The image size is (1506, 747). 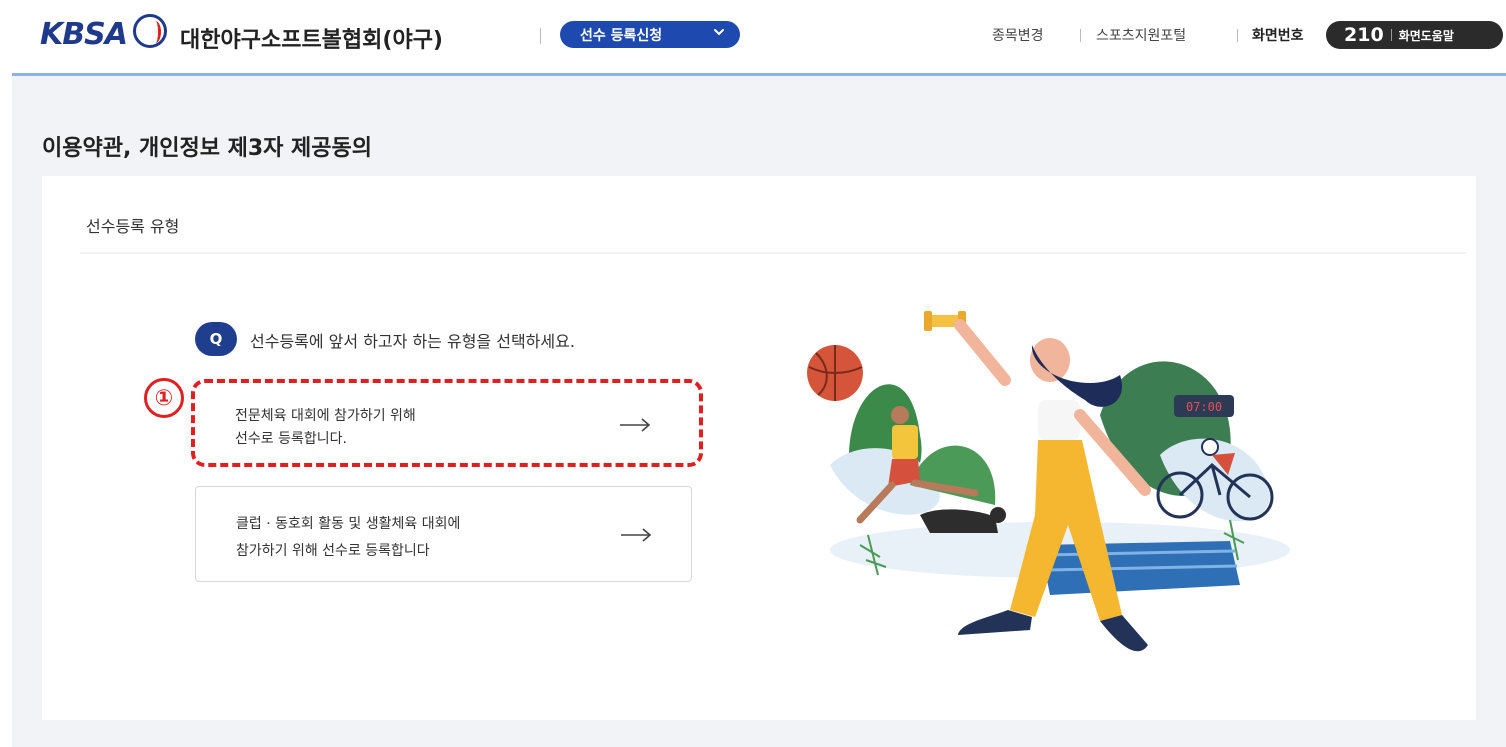 What do you see at coordinates (621, 35) in the screenshot?
I see `menu-dropdown-label: 선수 등록신청` at bounding box center [621, 35].